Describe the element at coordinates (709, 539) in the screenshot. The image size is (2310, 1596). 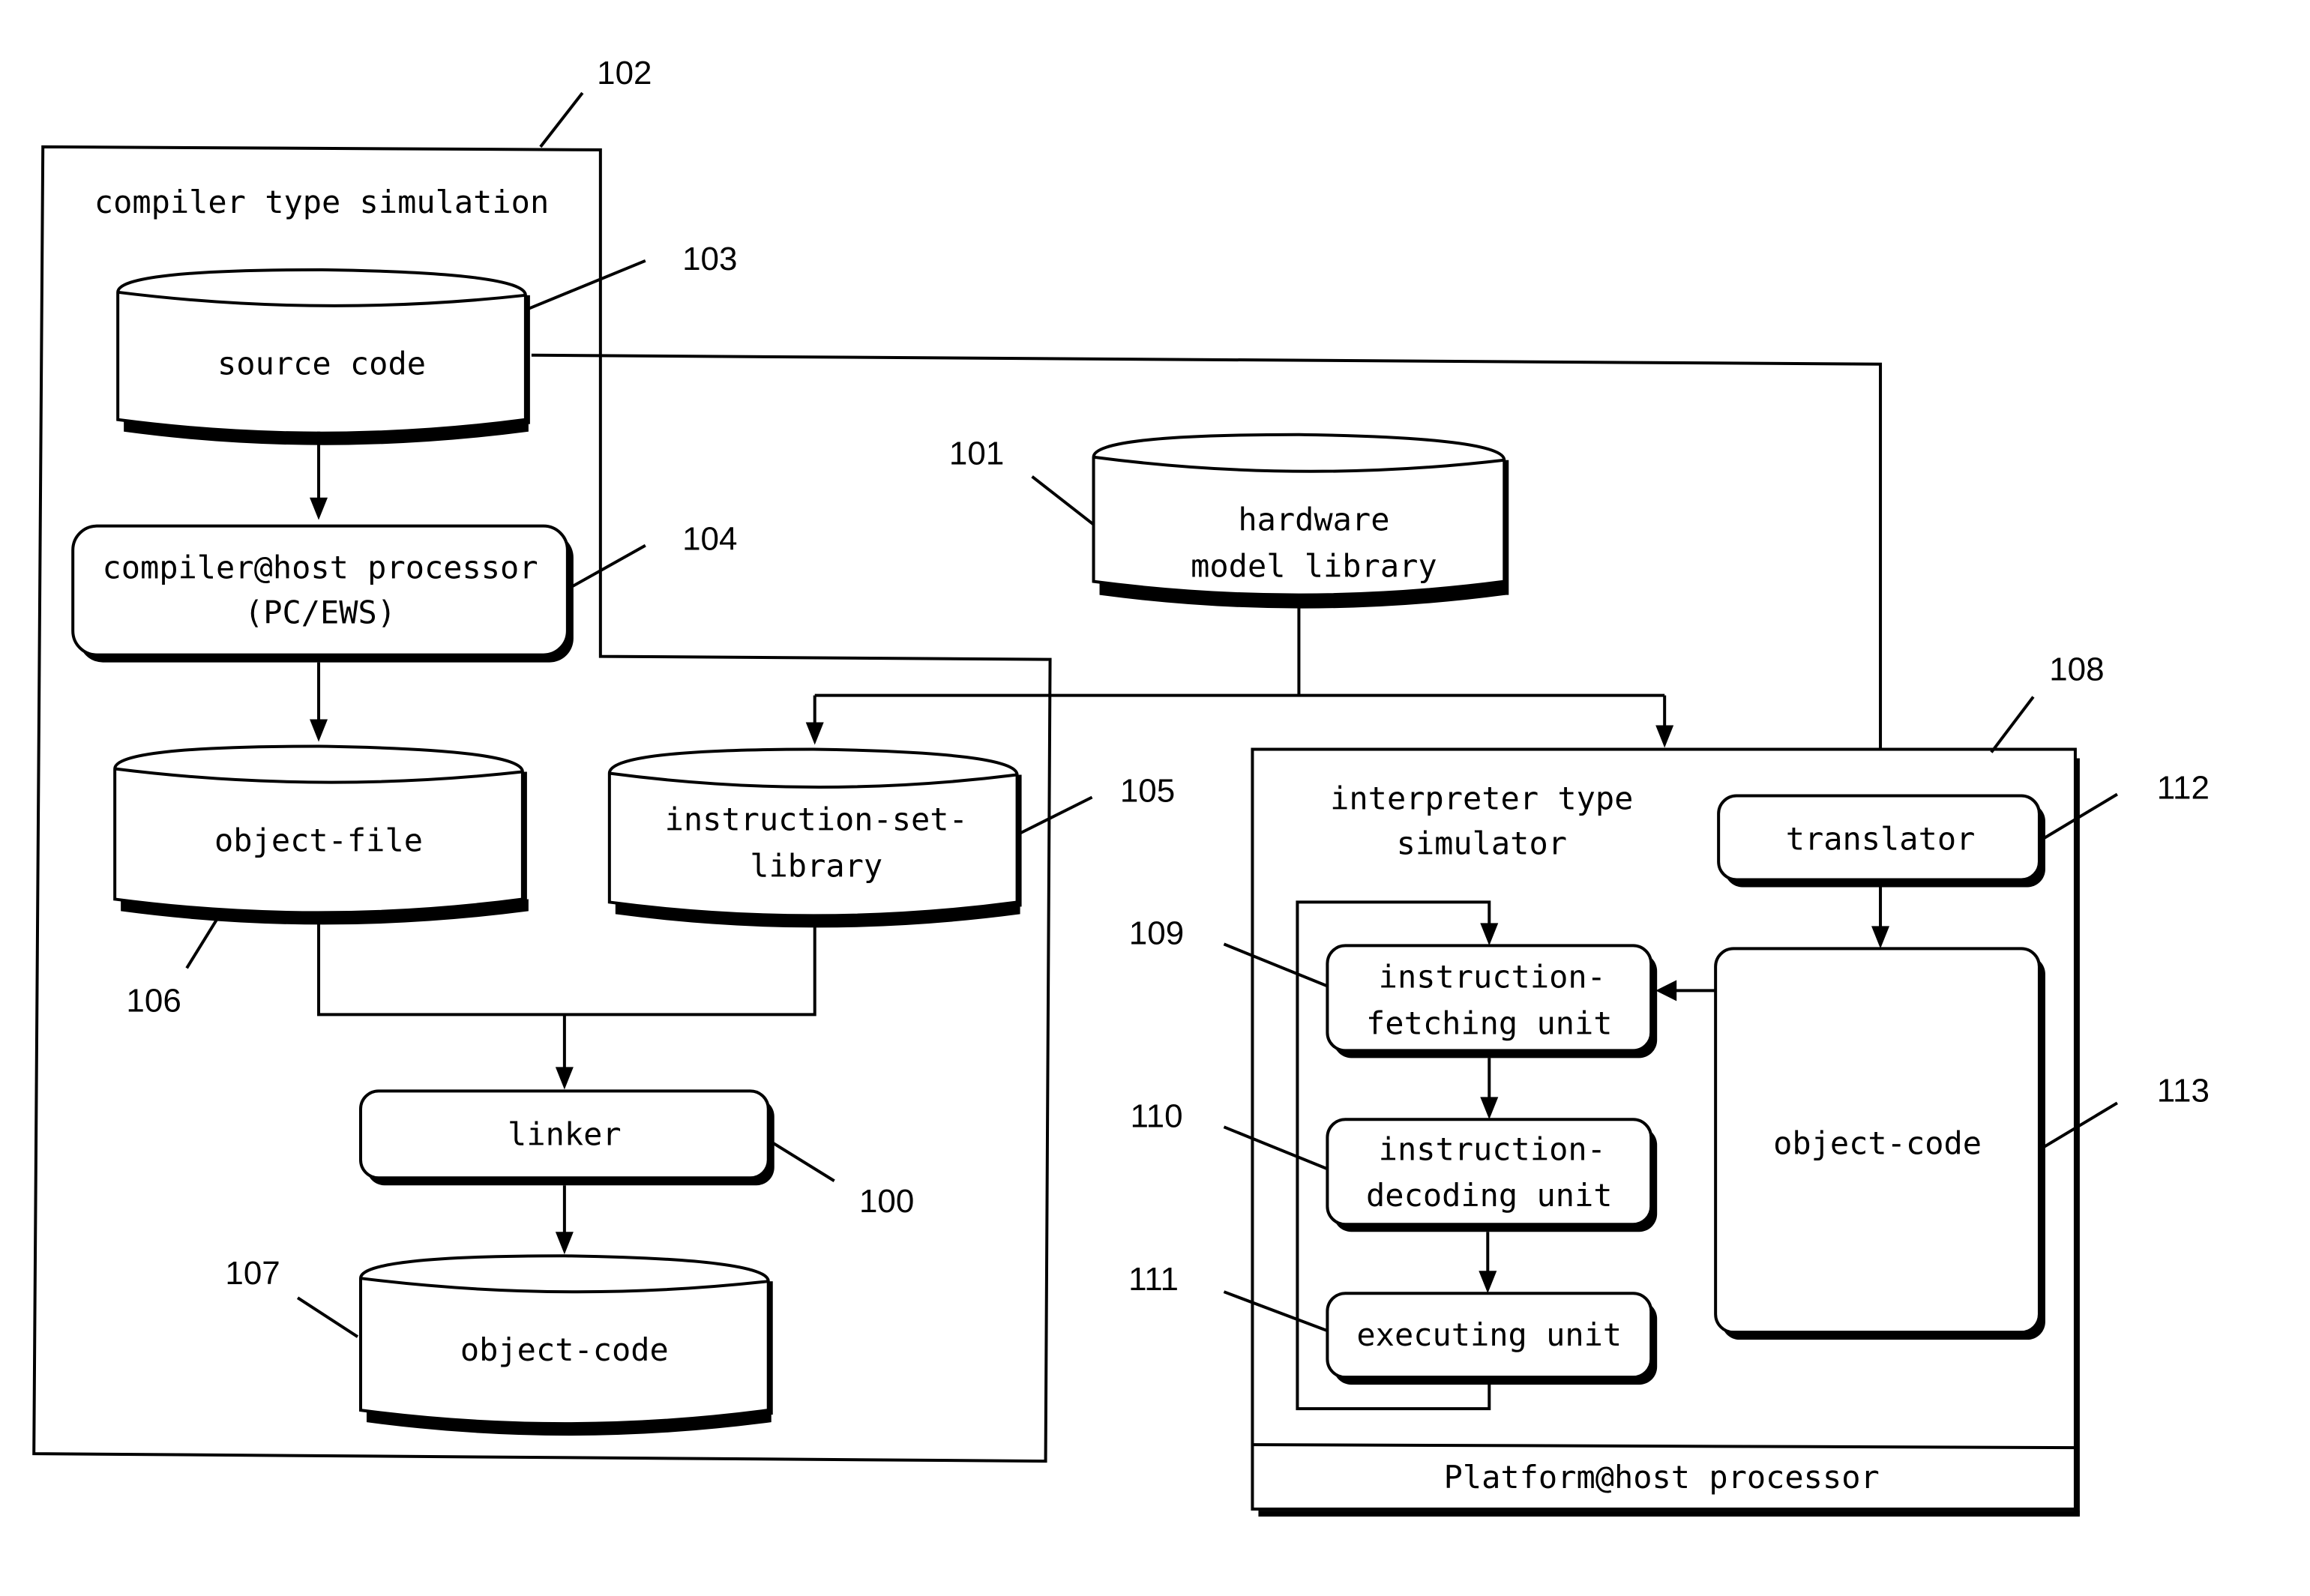
I see `ref-104: 104` at that location.